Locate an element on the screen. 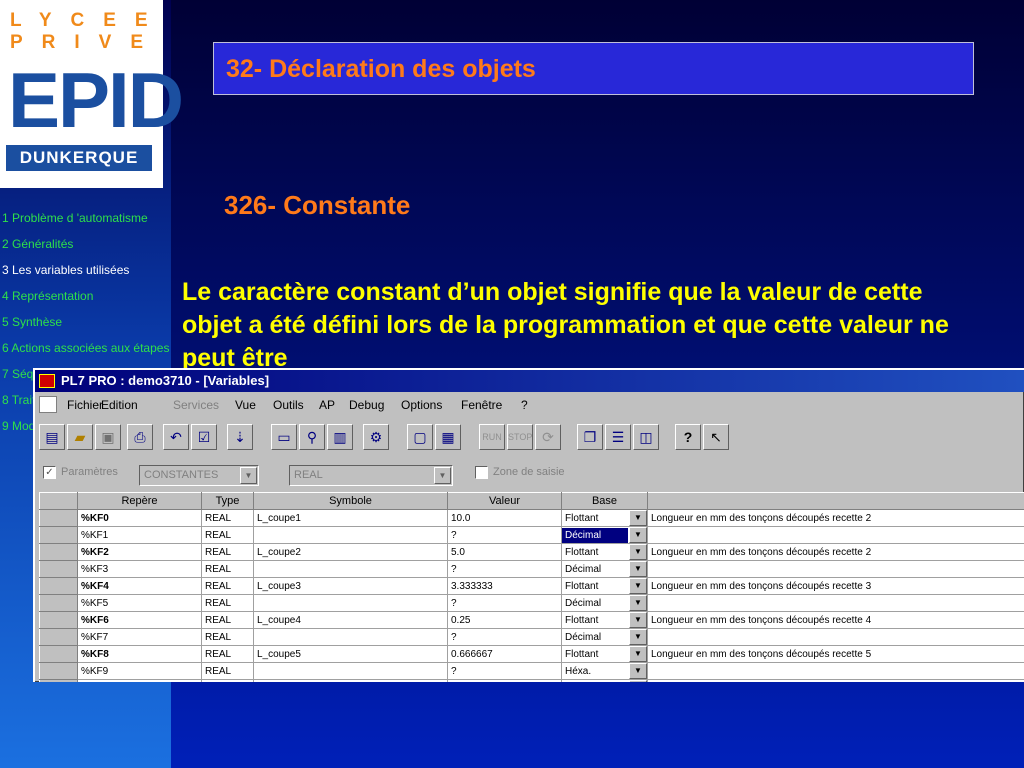 This screenshot has width=1024, height=768. nav-item: 4 Représentation is located at coordinates (87, 296).